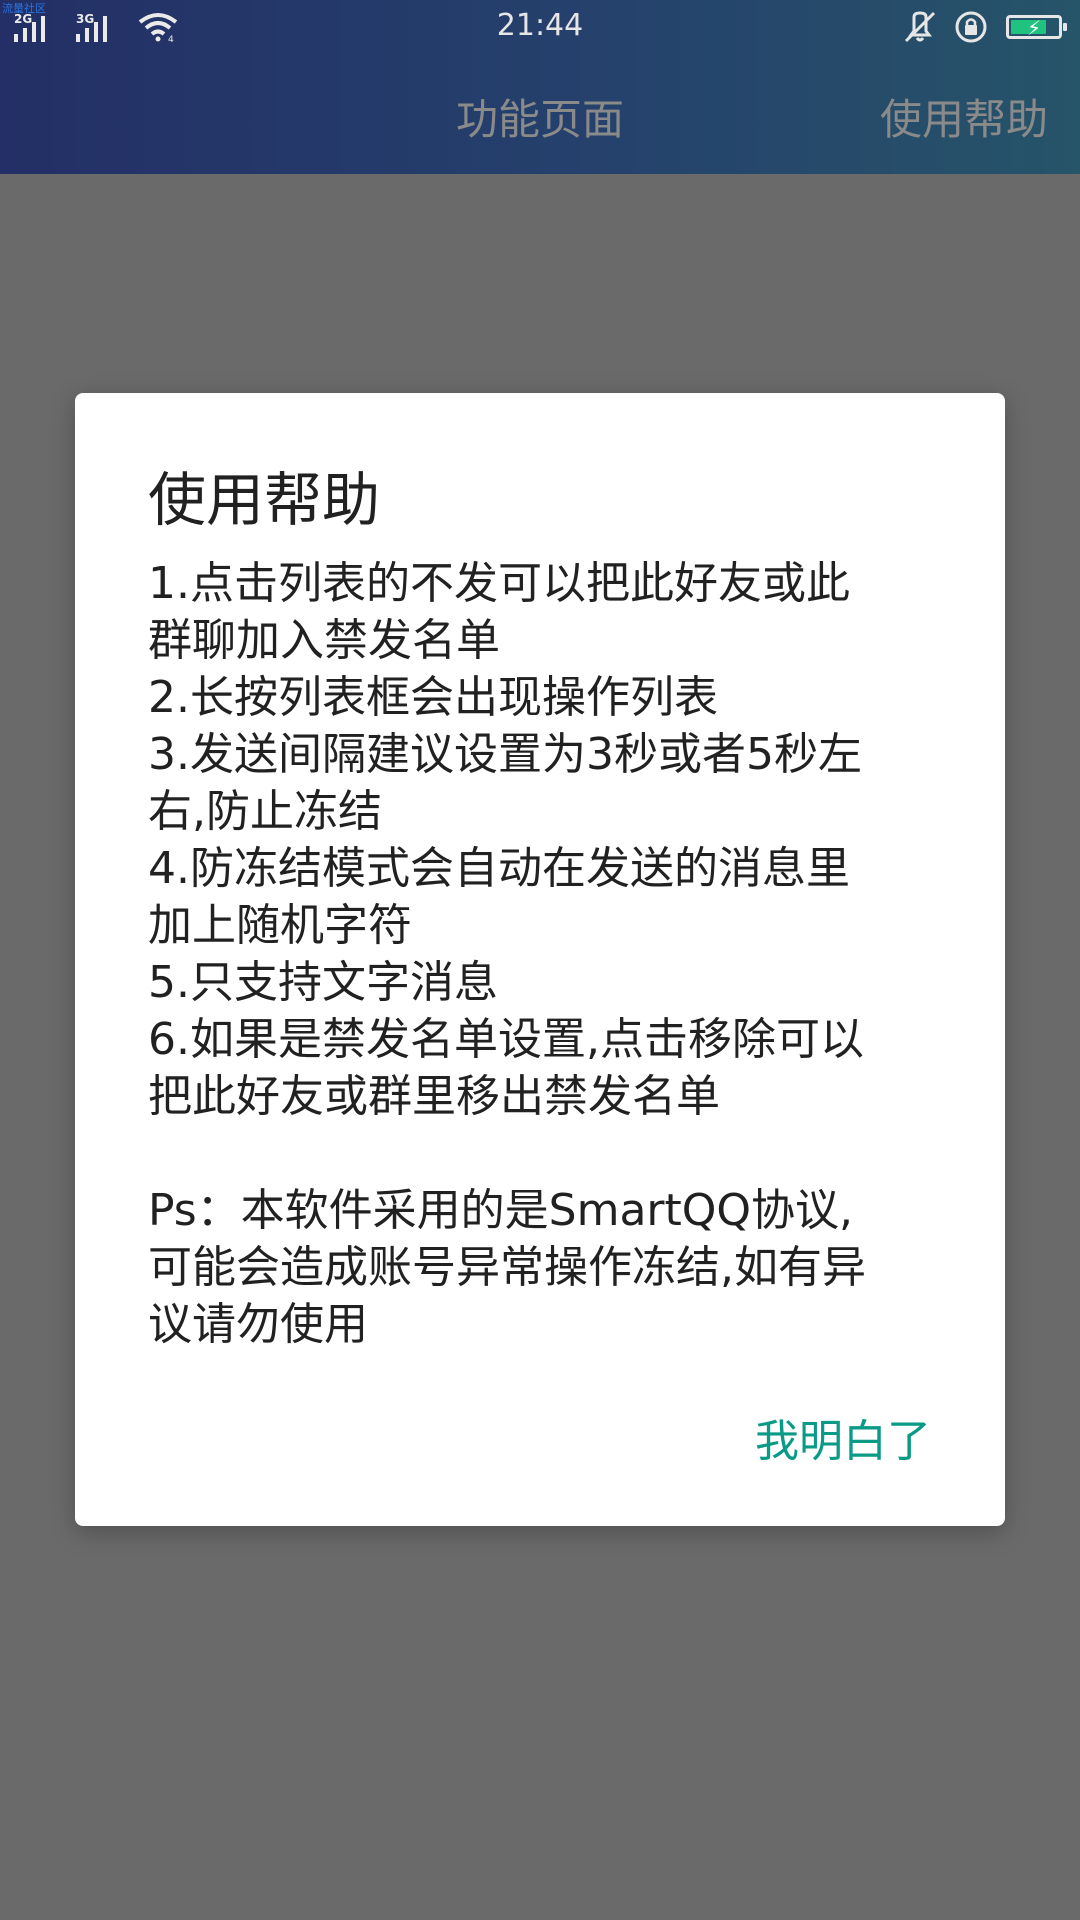  What do you see at coordinates (964, 116) in the screenshot?
I see `tab-help: 使用帮助` at bounding box center [964, 116].